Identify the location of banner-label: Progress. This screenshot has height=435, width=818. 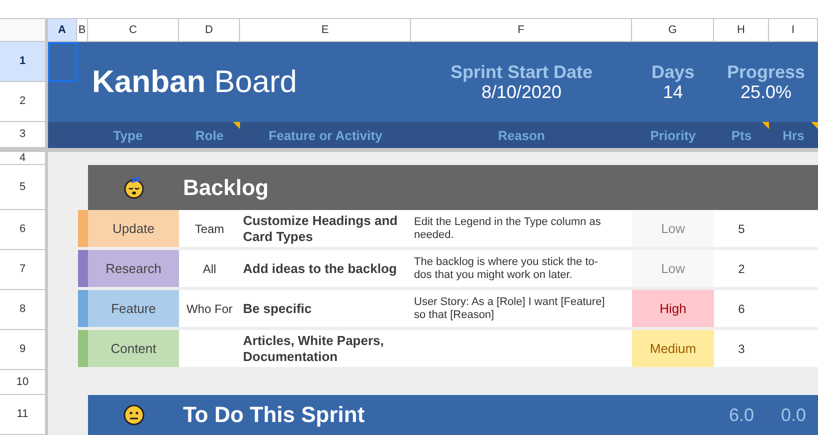
(766, 72).